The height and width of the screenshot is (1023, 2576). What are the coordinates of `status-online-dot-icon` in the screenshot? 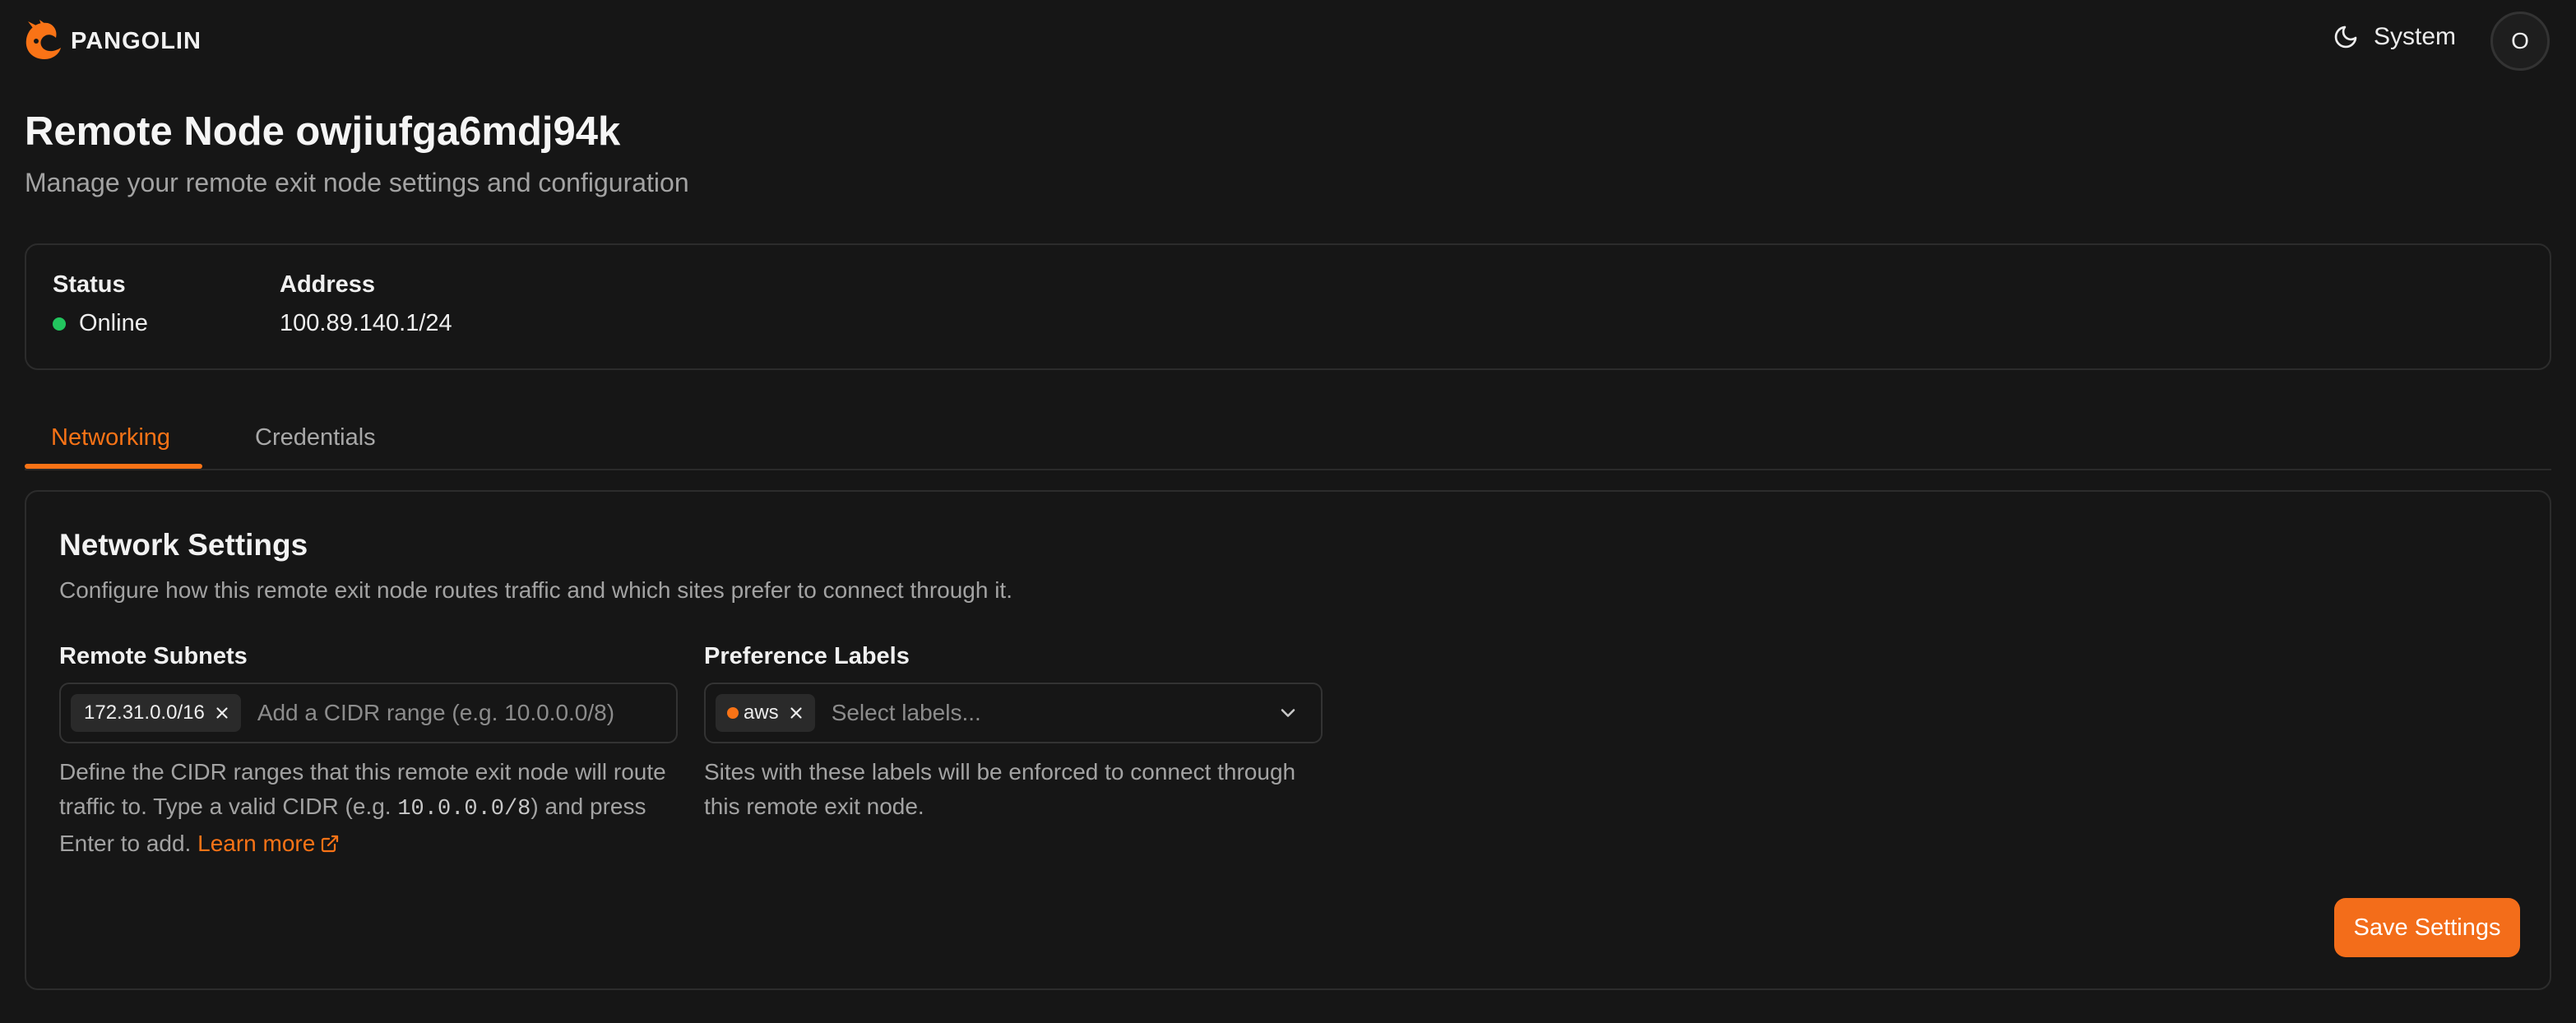 It's located at (59, 324).